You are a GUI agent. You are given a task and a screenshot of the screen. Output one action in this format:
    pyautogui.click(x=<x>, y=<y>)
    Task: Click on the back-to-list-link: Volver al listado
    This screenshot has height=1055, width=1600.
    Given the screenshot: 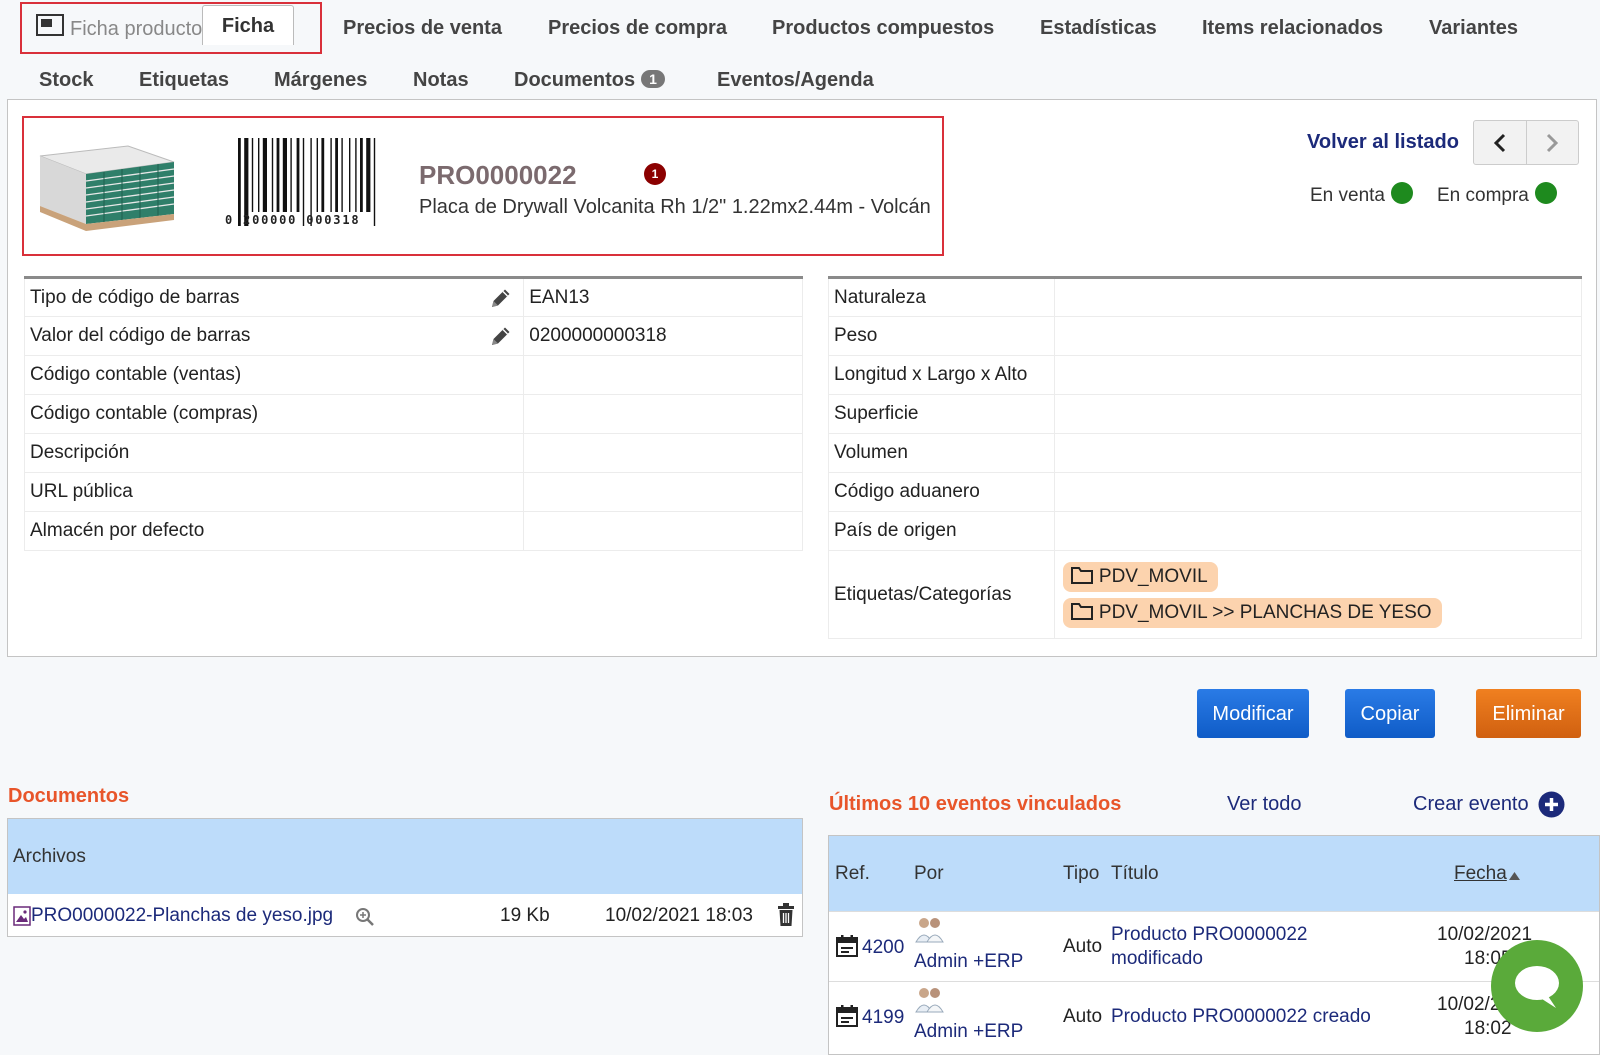 What is the action you would take?
    pyautogui.click(x=1383, y=142)
    